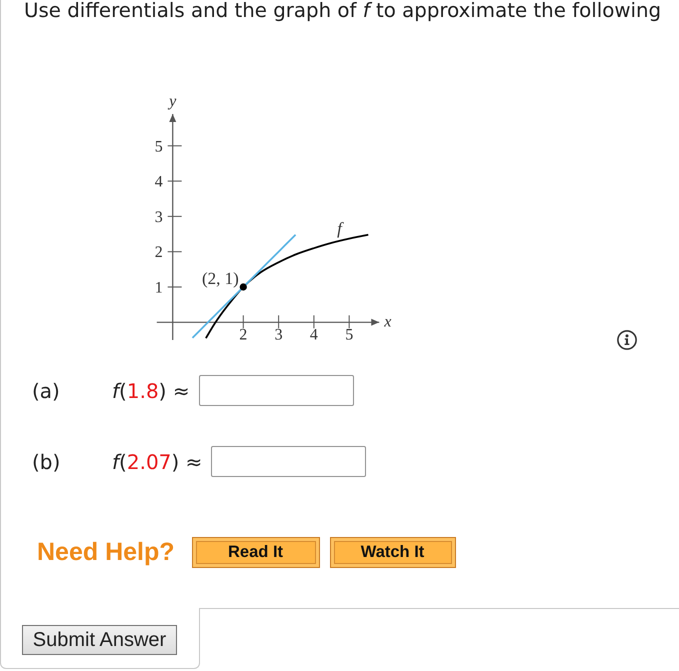  Describe the element at coordinates (158, 288) in the screenshot. I see `tick-label: 1` at that location.